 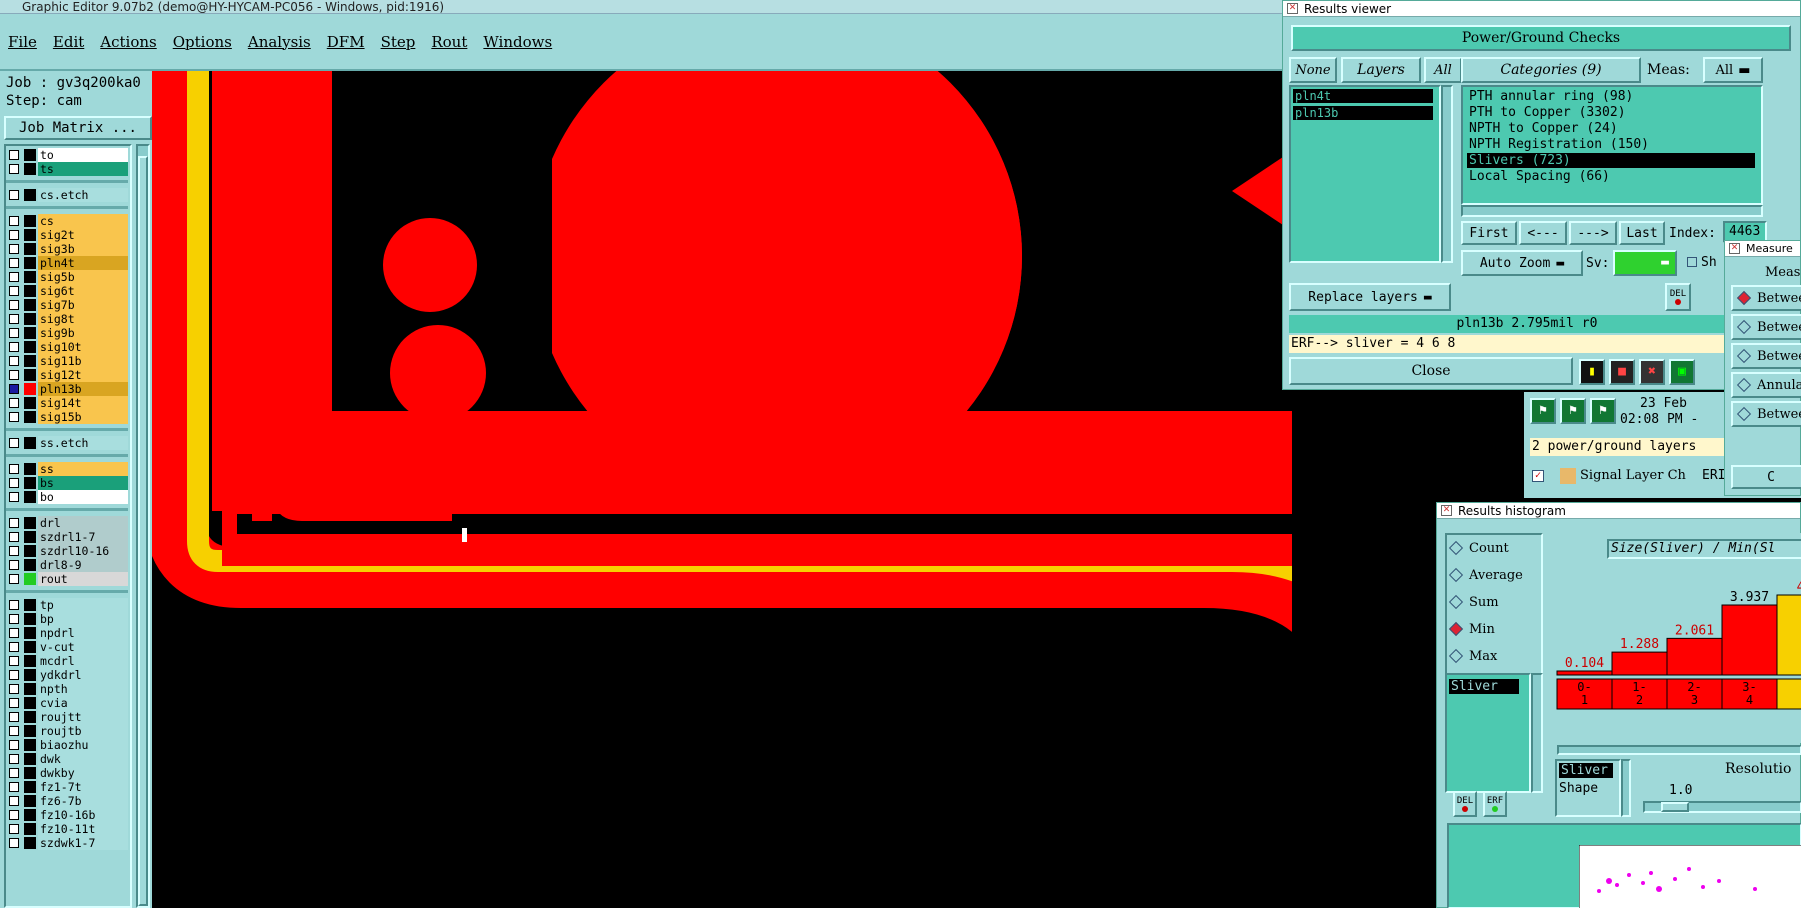 What do you see at coordinates (67, 291) in the screenshot?
I see `layer-row: sig6t` at bounding box center [67, 291].